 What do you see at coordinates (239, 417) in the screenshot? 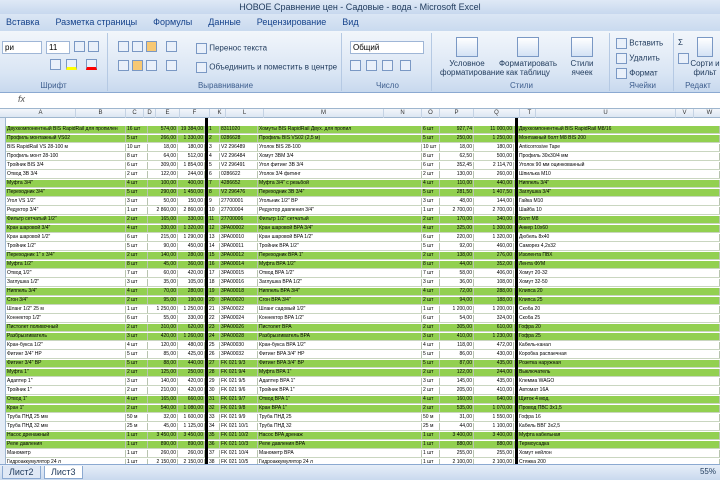
I see `table-cell: FK 021 9/9` at bounding box center [239, 417].